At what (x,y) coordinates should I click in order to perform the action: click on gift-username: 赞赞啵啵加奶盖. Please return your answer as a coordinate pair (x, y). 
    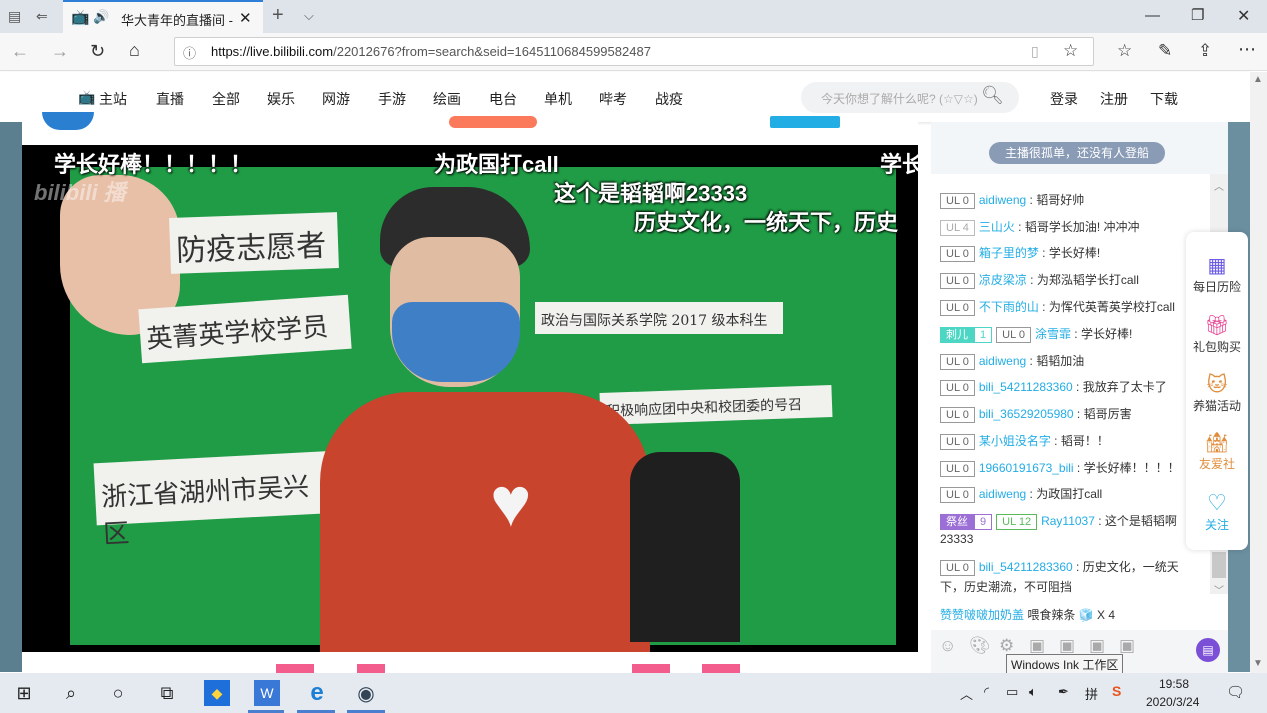
    Looking at the image, I should click on (982, 615).